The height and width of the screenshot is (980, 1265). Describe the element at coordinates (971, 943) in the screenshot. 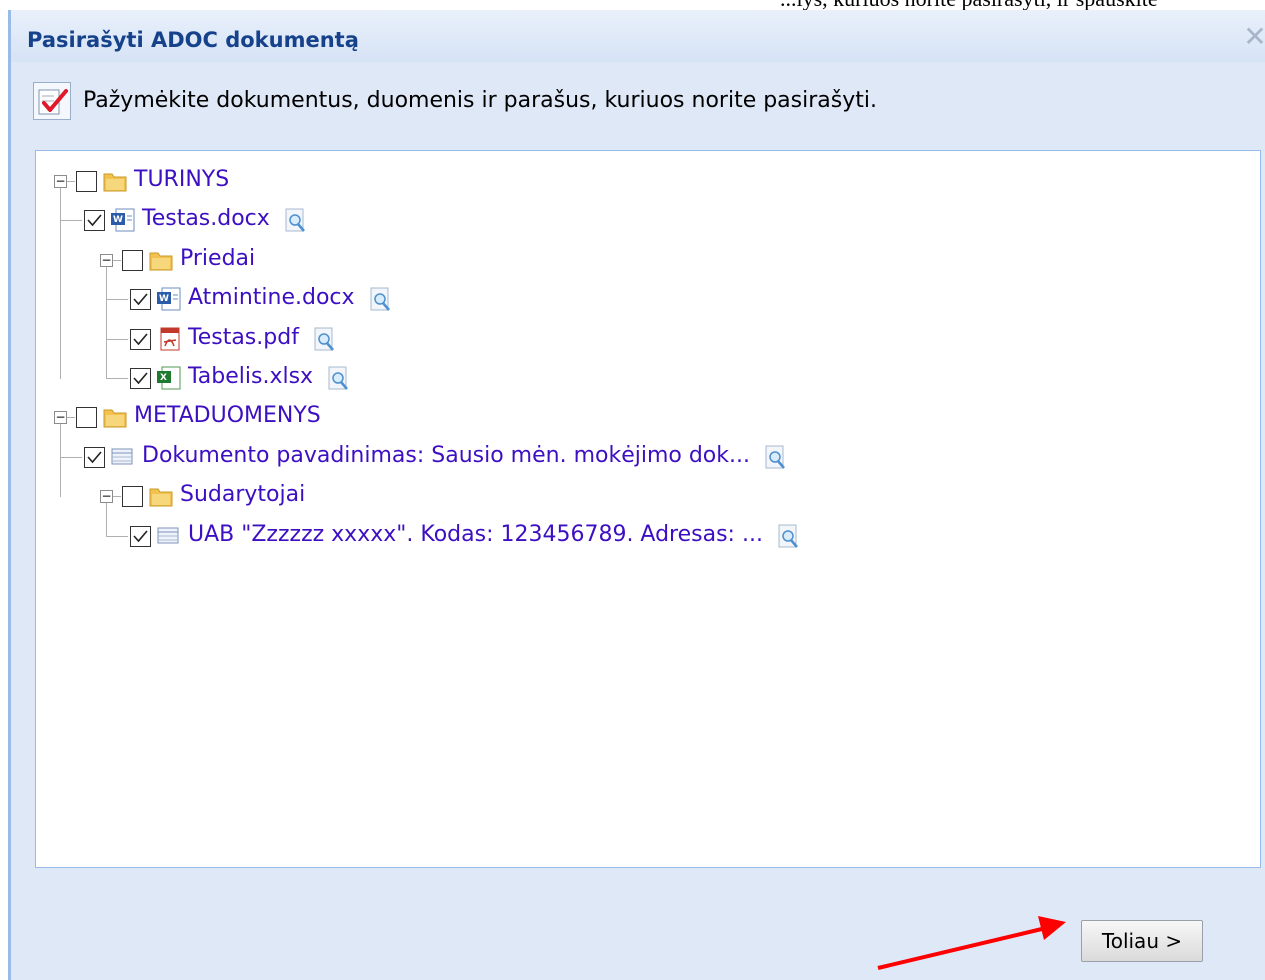

I see `annotation-arrow` at that location.